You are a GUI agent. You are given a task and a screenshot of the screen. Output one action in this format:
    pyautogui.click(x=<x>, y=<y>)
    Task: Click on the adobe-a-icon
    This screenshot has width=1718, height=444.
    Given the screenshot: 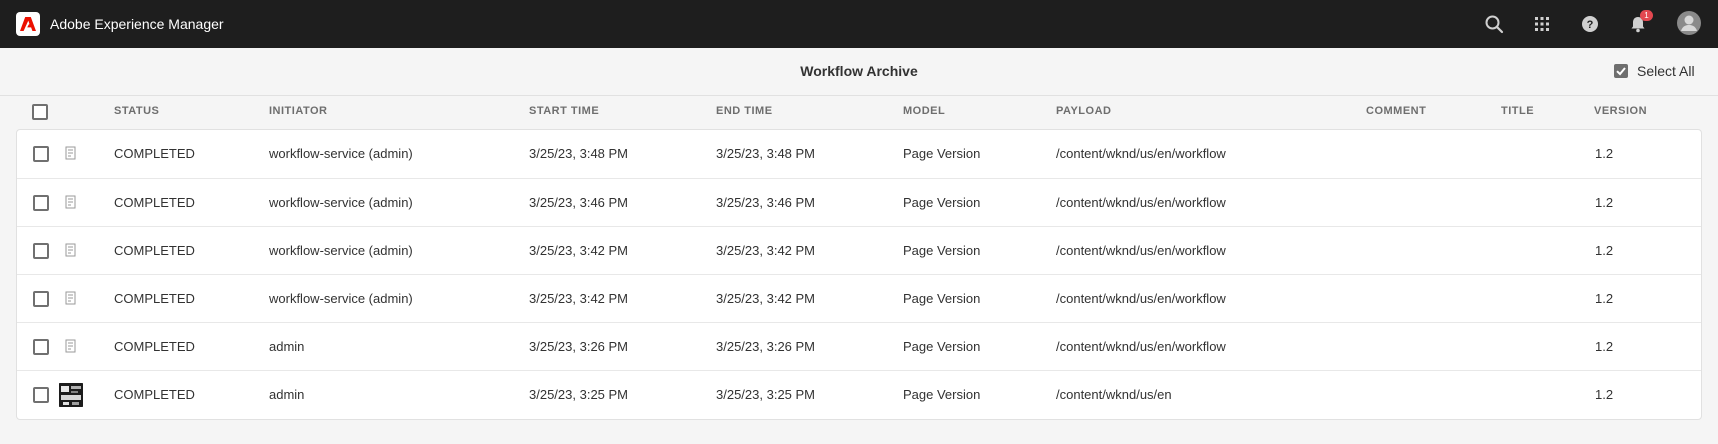 What is the action you would take?
    pyautogui.click(x=28, y=24)
    